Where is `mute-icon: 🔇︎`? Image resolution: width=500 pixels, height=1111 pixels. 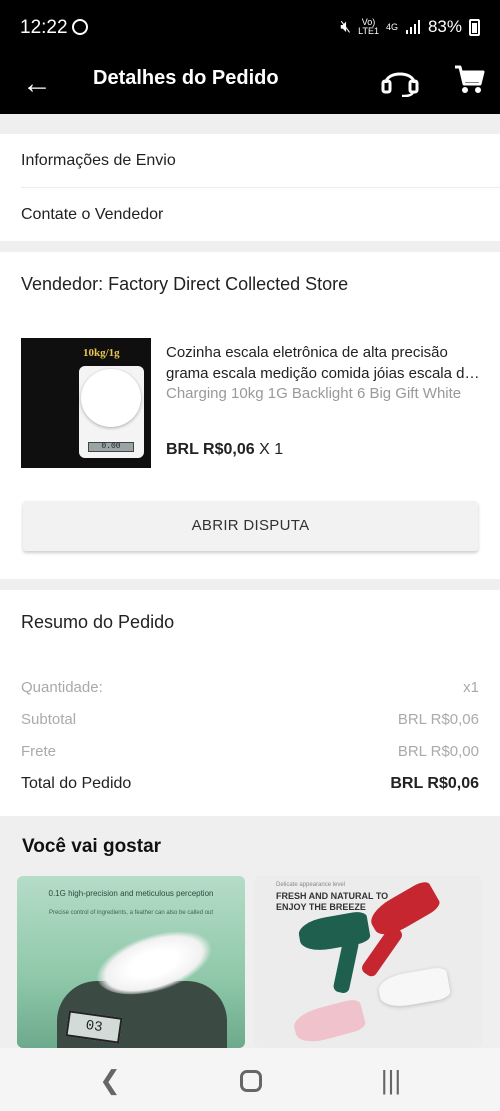
mute-icon: 🔇︎ is located at coordinates (346, 26).